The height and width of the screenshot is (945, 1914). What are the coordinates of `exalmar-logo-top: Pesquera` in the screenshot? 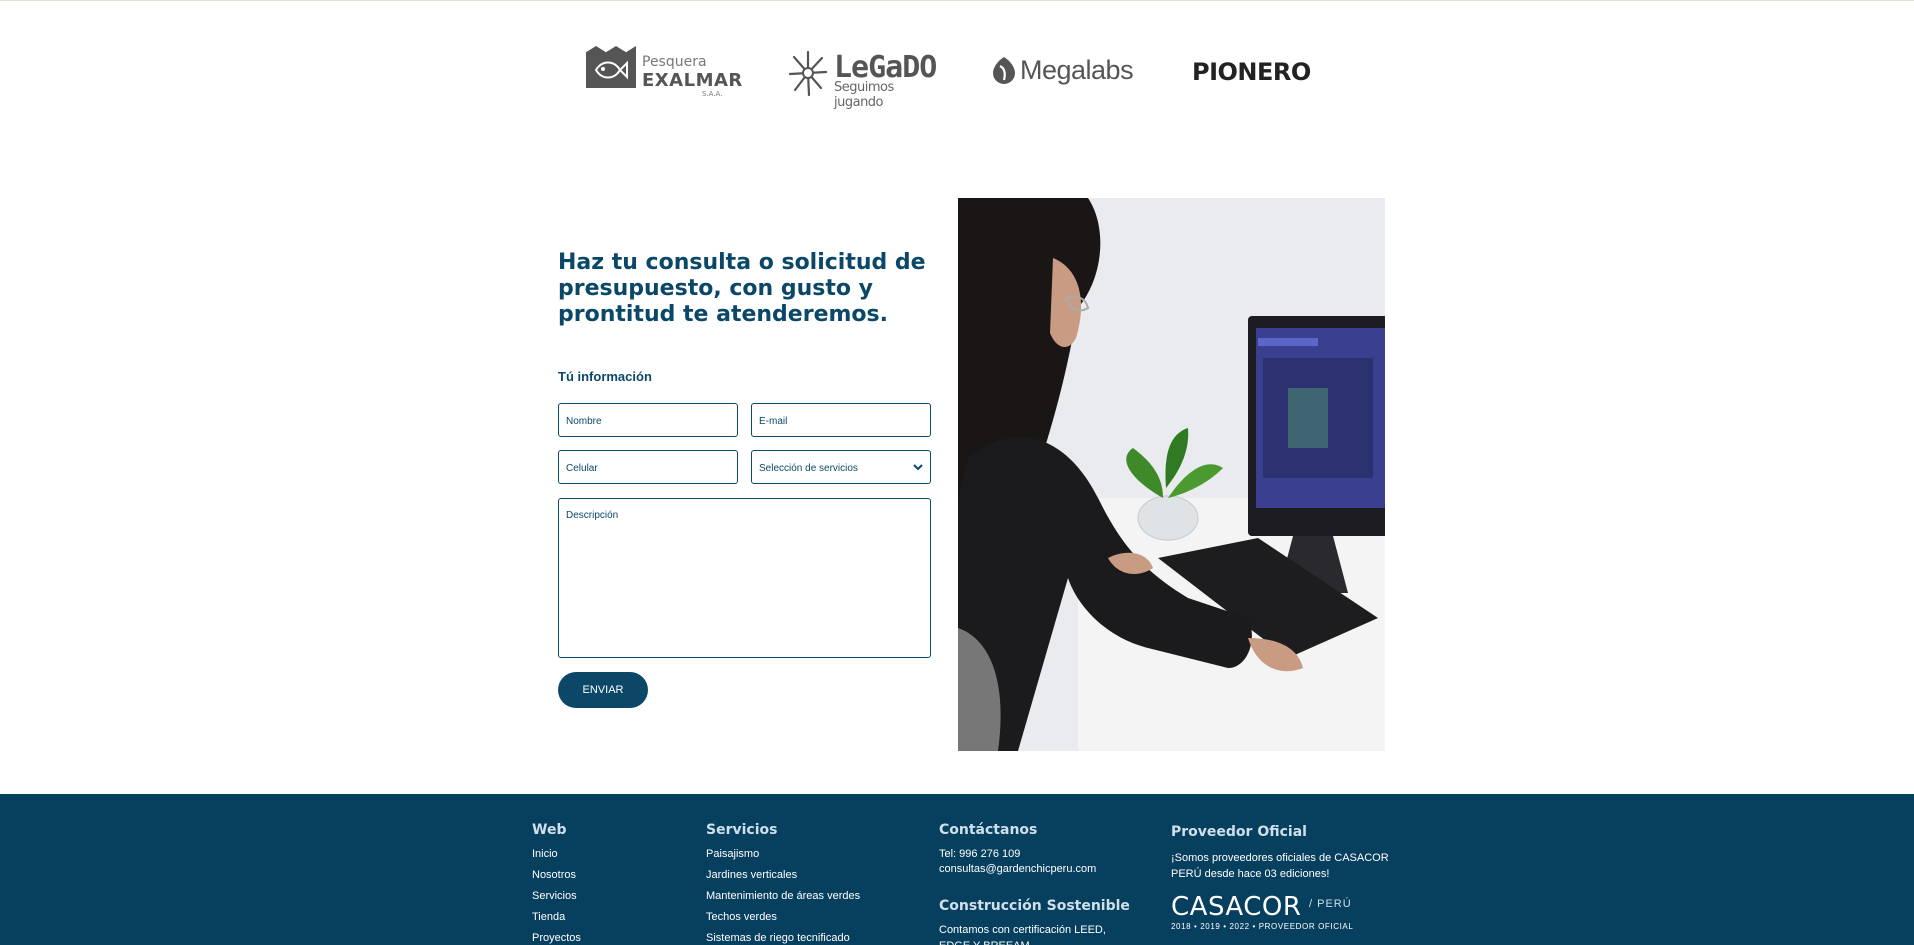 It's located at (674, 62).